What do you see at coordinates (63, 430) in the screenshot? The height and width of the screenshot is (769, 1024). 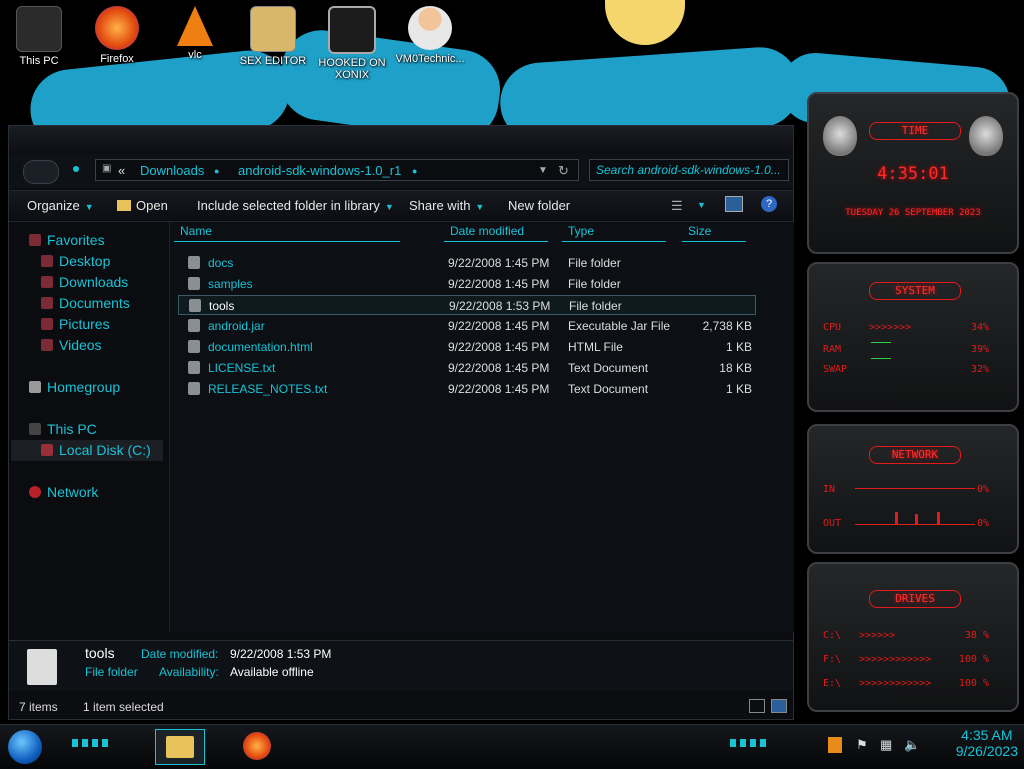 I see `nav-this-pc: This PC` at bounding box center [63, 430].